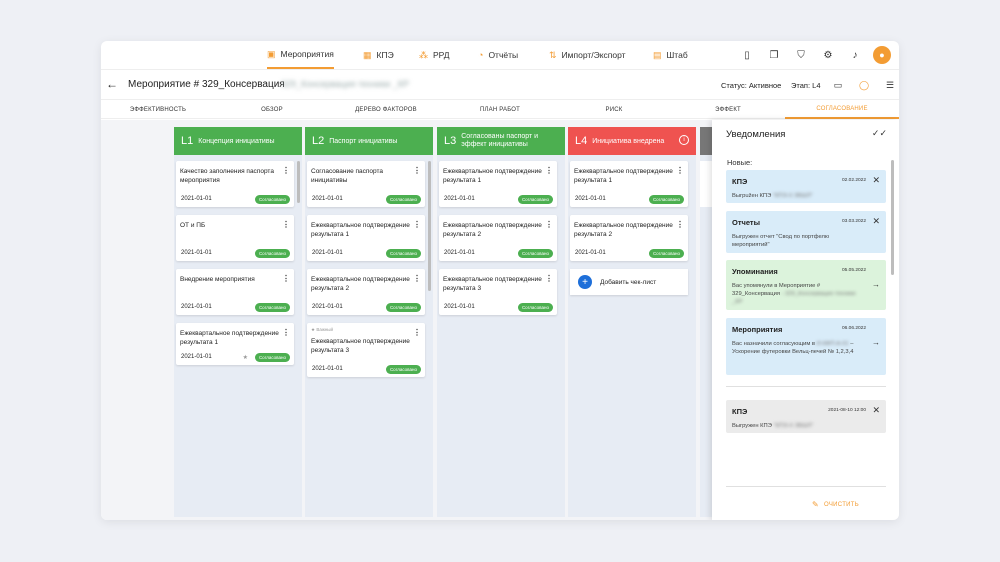 The image size is (1000, 562). I want to click on column-title: Паспорт инициативы, so click(363, 141).